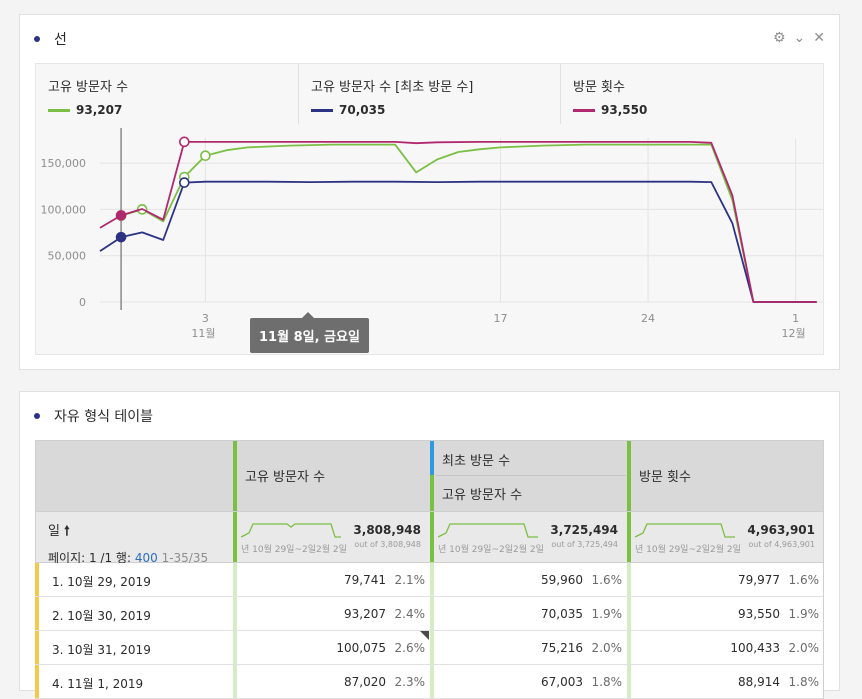 This screenshot has width=862, height=699. Describe the element at coordinates (759, 580) in the screenshot. I see `cell-value: 79,977` at that location.